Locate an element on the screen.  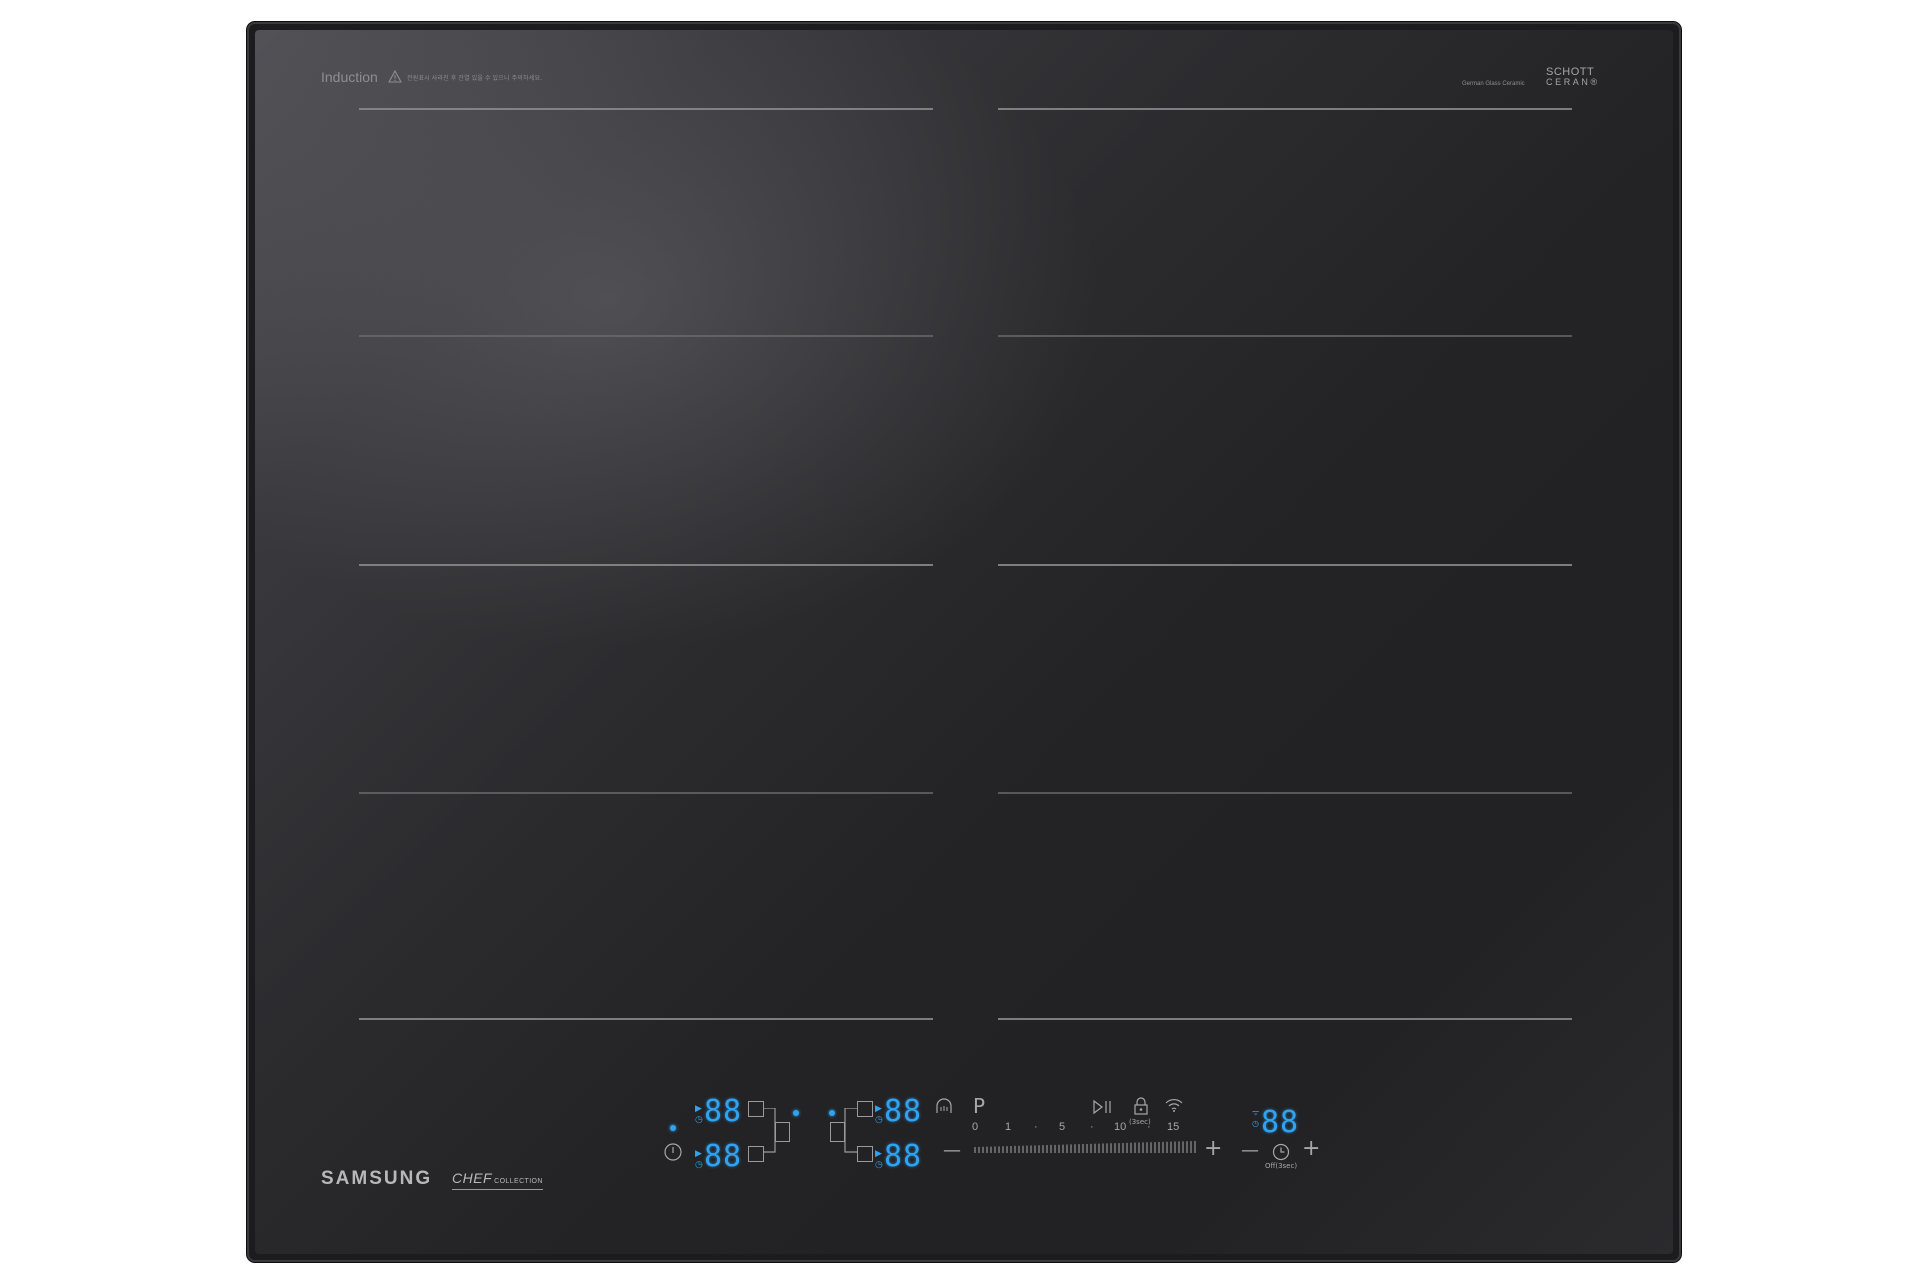
glass-caption: German Glass Ceramic is located at coordinates (1493, 84).